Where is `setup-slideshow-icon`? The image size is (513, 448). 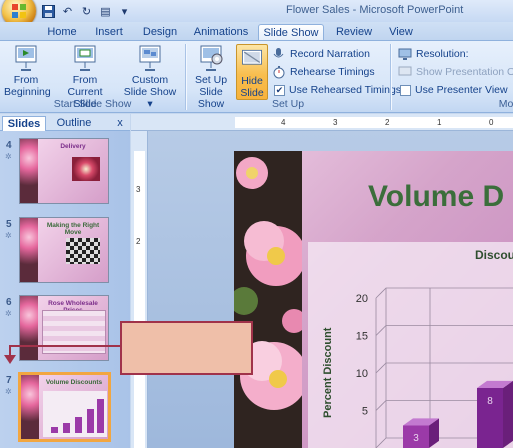 setup-slideshow-icon is located at coordinates (211, 58).